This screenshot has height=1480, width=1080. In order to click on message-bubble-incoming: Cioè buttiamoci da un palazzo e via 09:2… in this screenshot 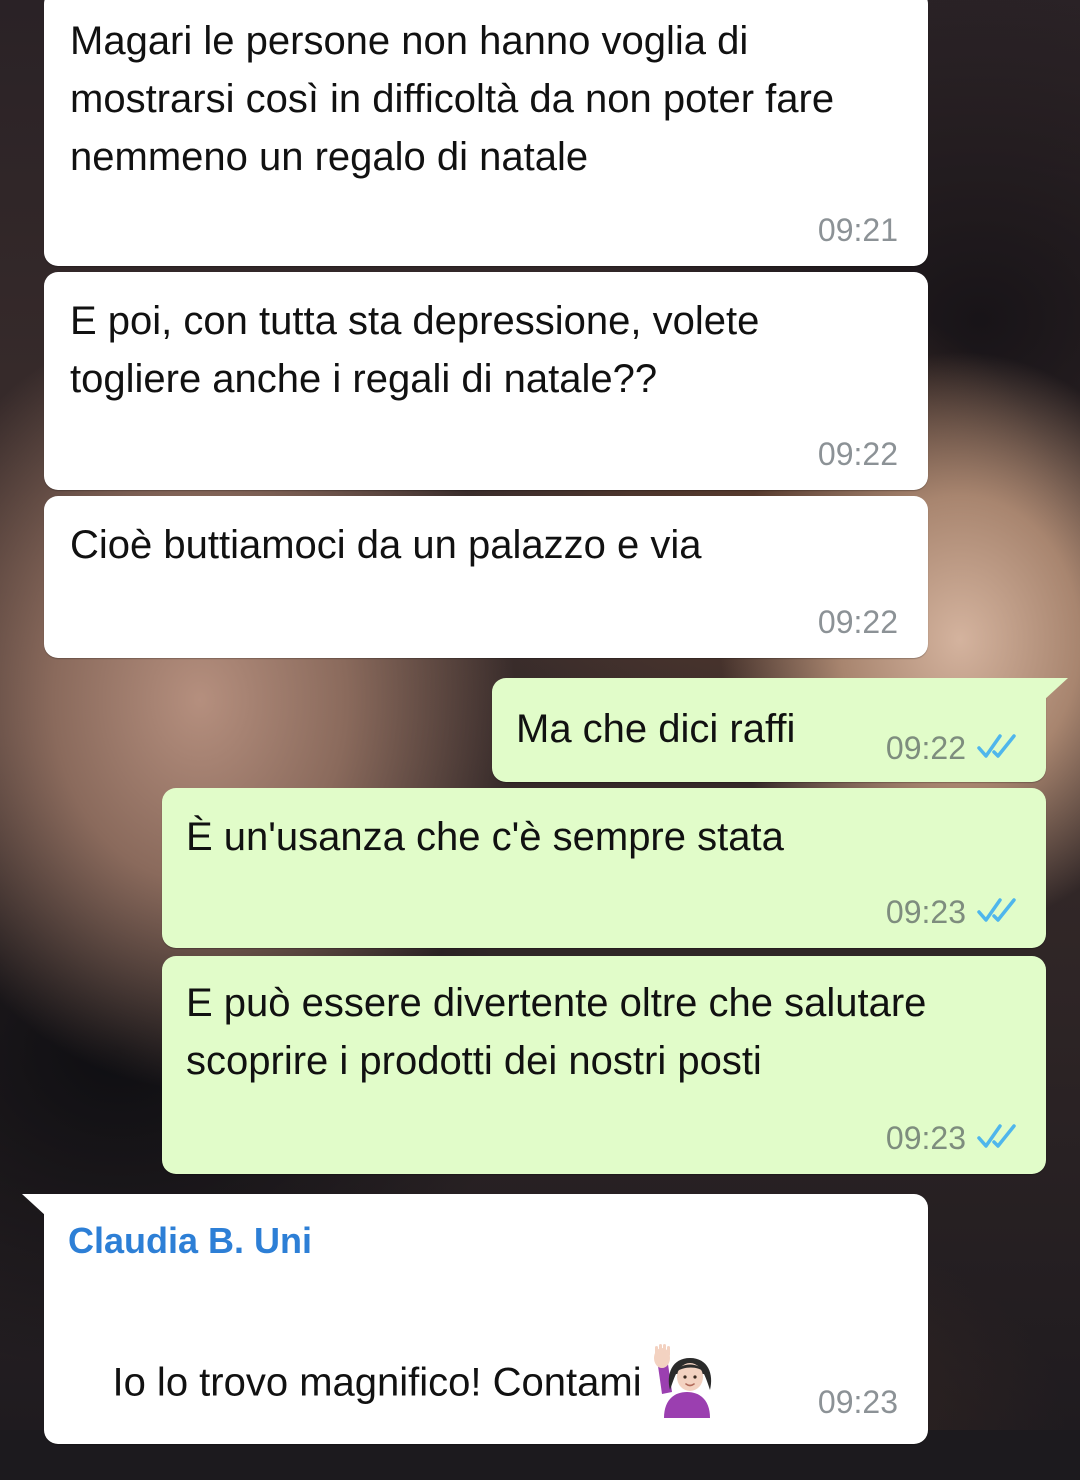, I will do `click(486, 577)`.